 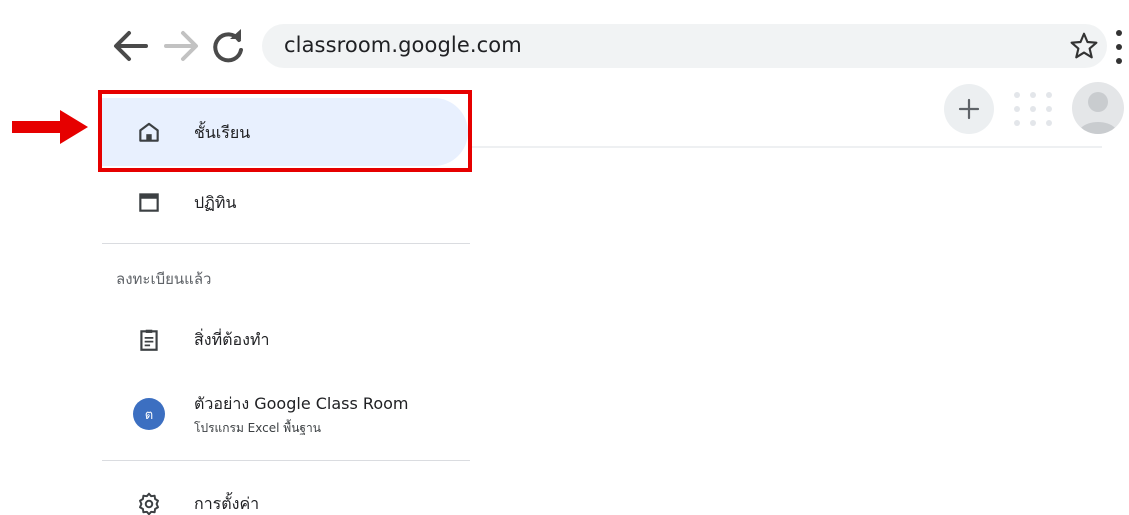 I want to click on class-title: ตัวอย่าง Google Class Room, so click(x=301, y=404).